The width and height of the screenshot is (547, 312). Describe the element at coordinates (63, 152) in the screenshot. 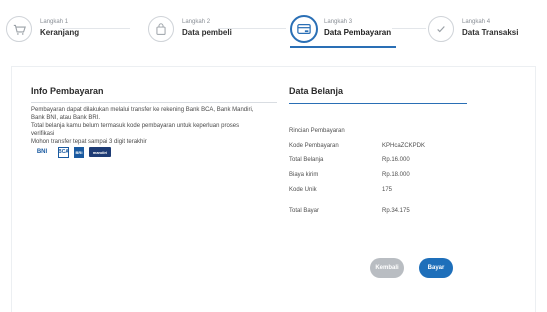

I see `bca-logo: BCA` at that location.